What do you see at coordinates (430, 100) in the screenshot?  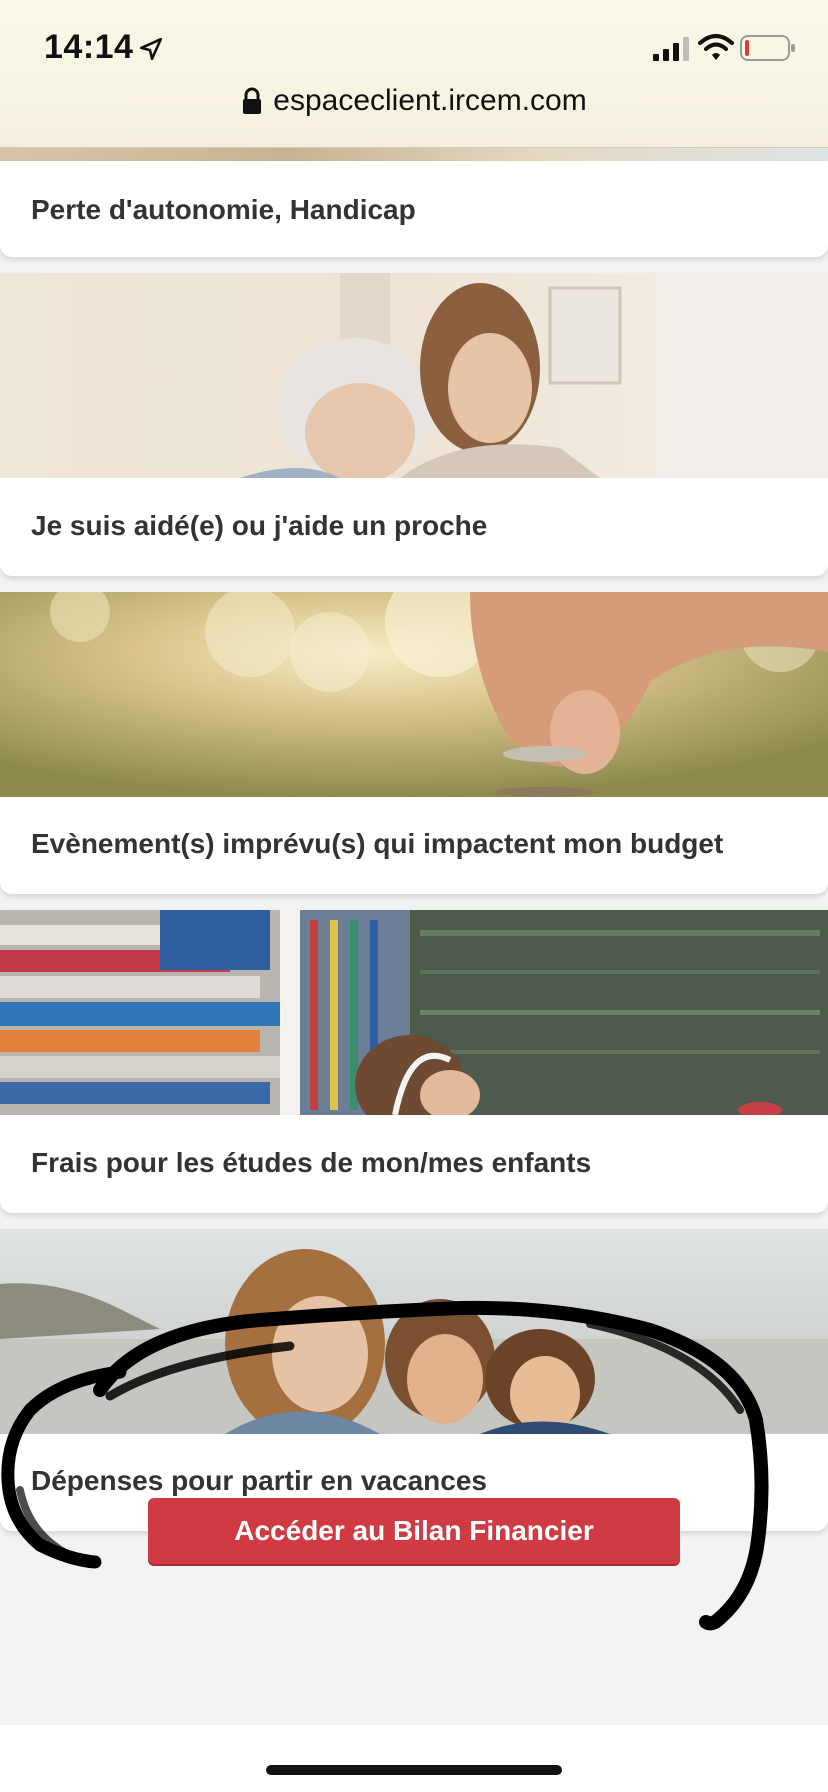 I see `url-text: espaceclient.ircem.com` at bounding box center [430, 100].